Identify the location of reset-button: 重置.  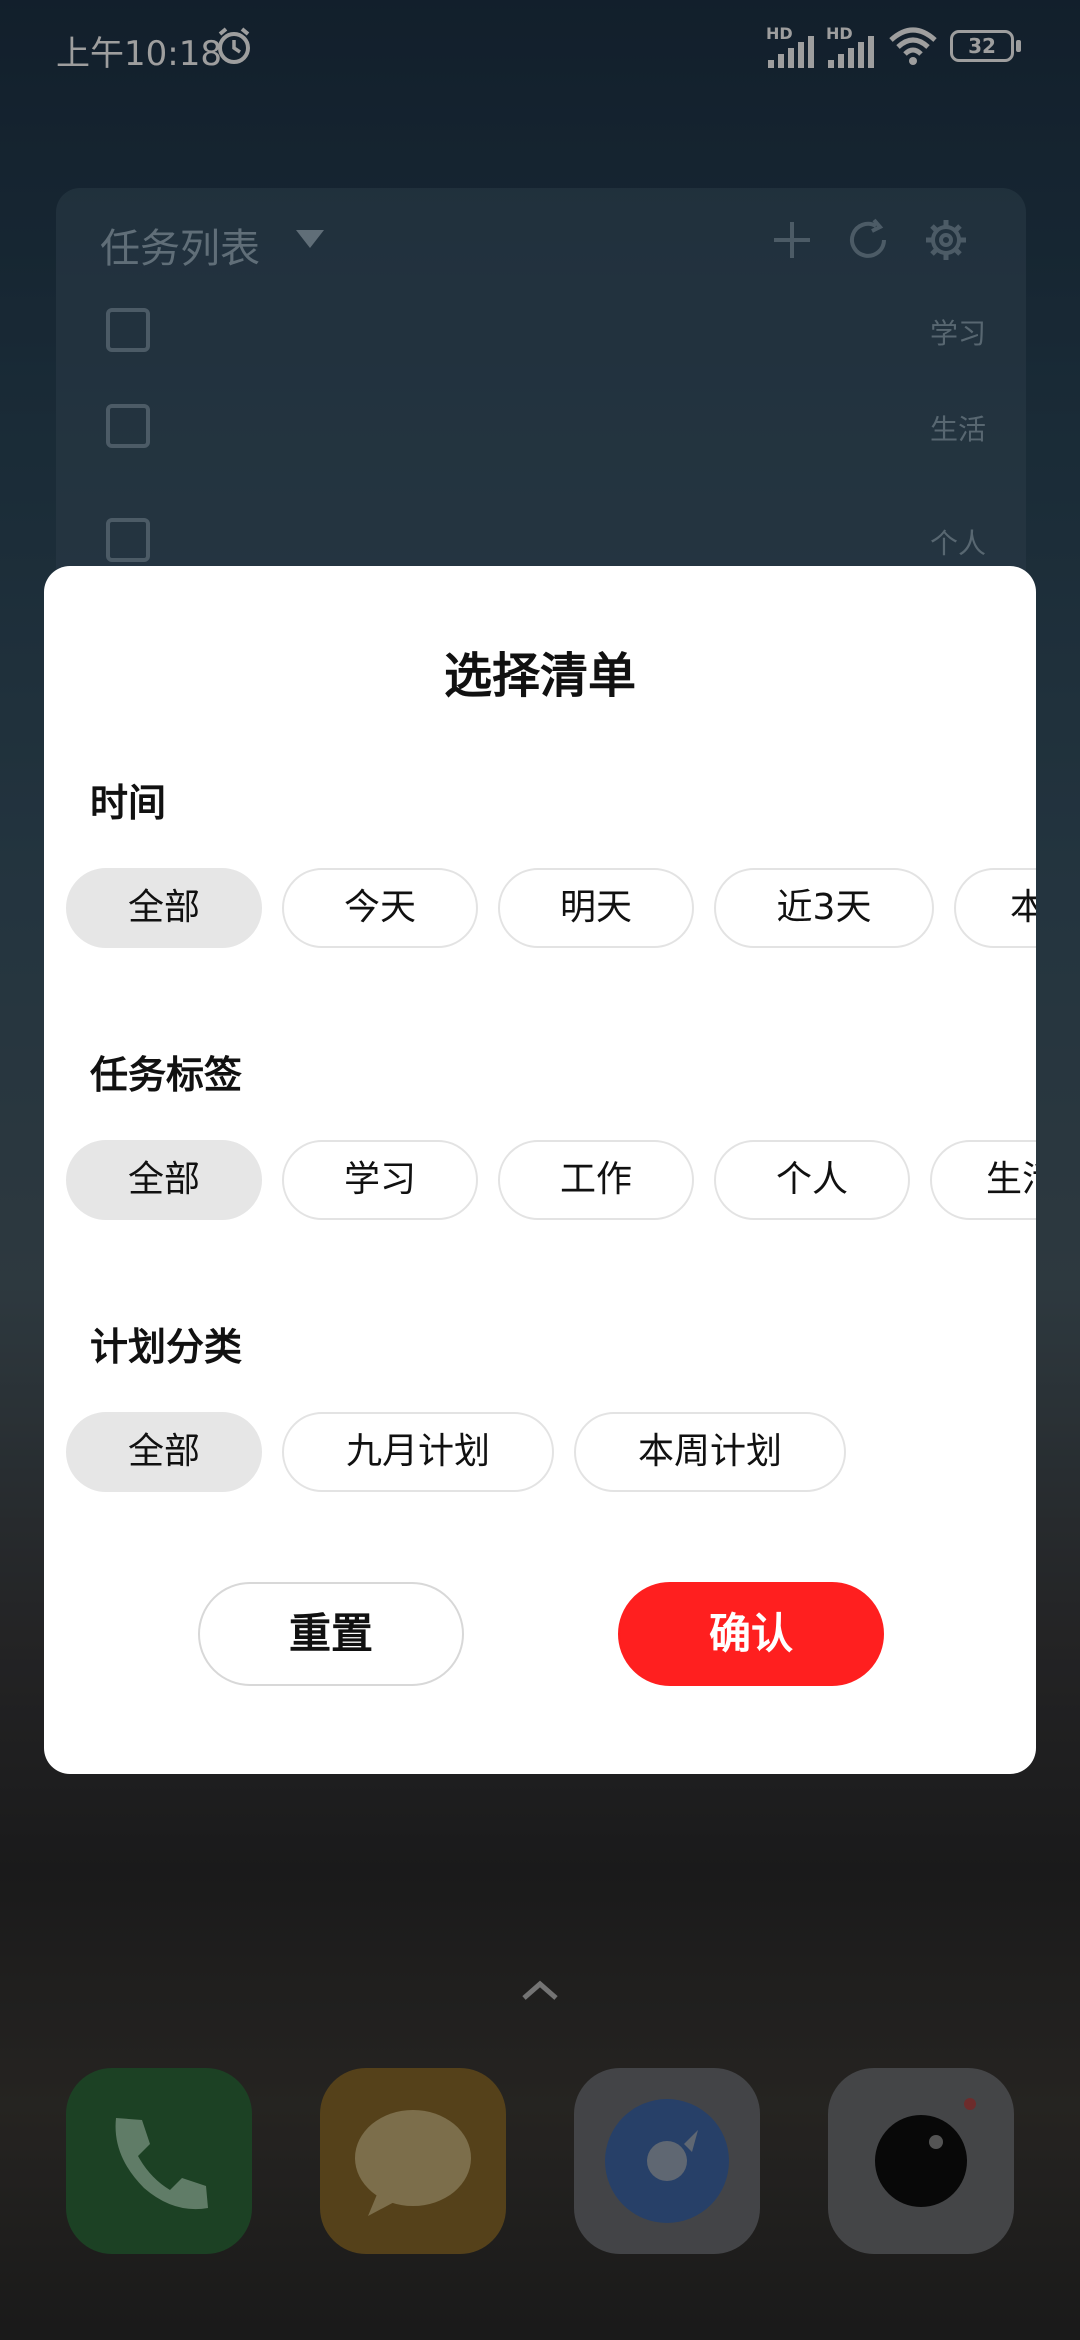
(331, 1634).